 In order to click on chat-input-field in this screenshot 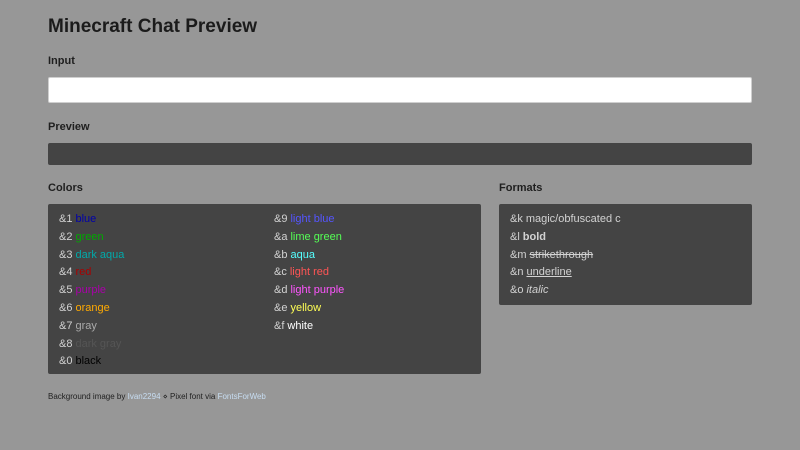, I will do `click(400, 90)`.